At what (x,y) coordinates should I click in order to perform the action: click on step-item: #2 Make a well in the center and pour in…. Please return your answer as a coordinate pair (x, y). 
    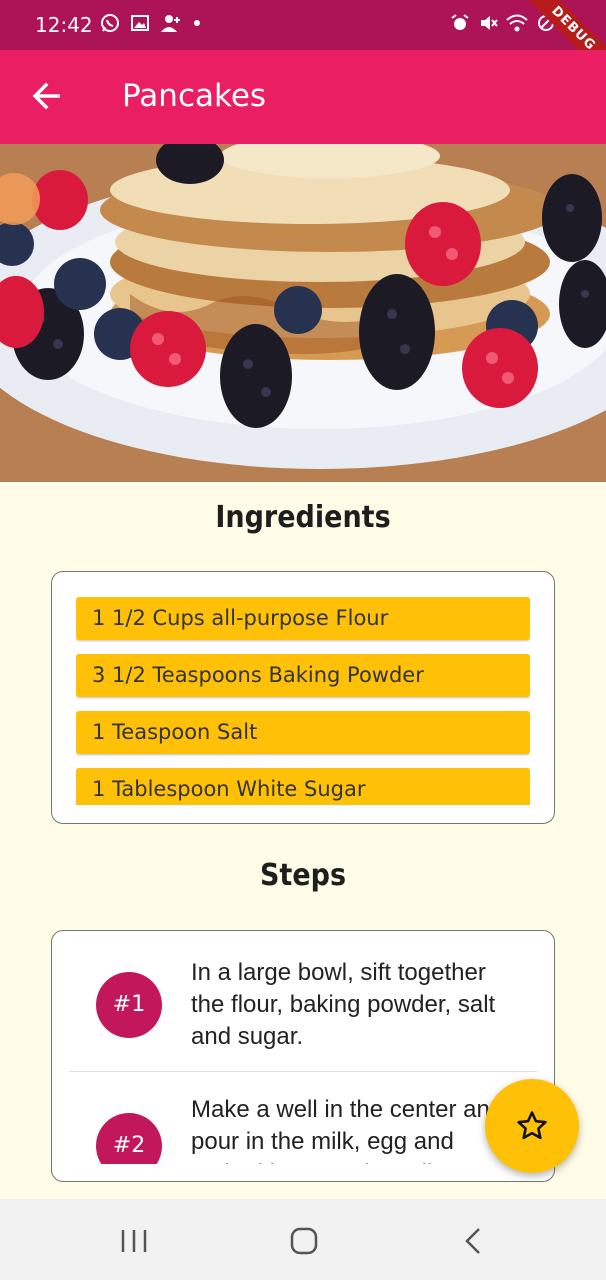
    Looking at the image, I should click on (303, 1117).